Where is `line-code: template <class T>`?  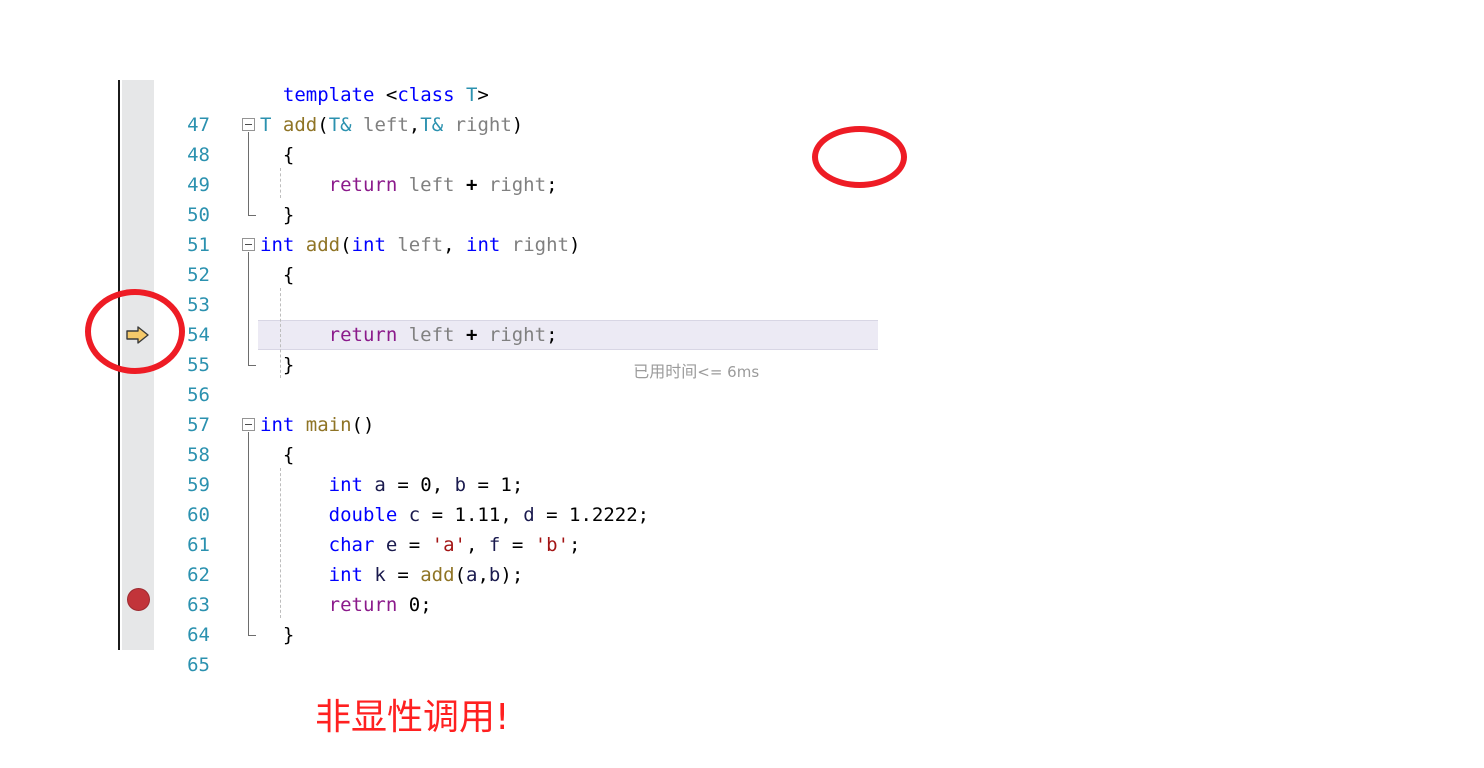 line-code: template <class T> is located at coordinates (385, 95).